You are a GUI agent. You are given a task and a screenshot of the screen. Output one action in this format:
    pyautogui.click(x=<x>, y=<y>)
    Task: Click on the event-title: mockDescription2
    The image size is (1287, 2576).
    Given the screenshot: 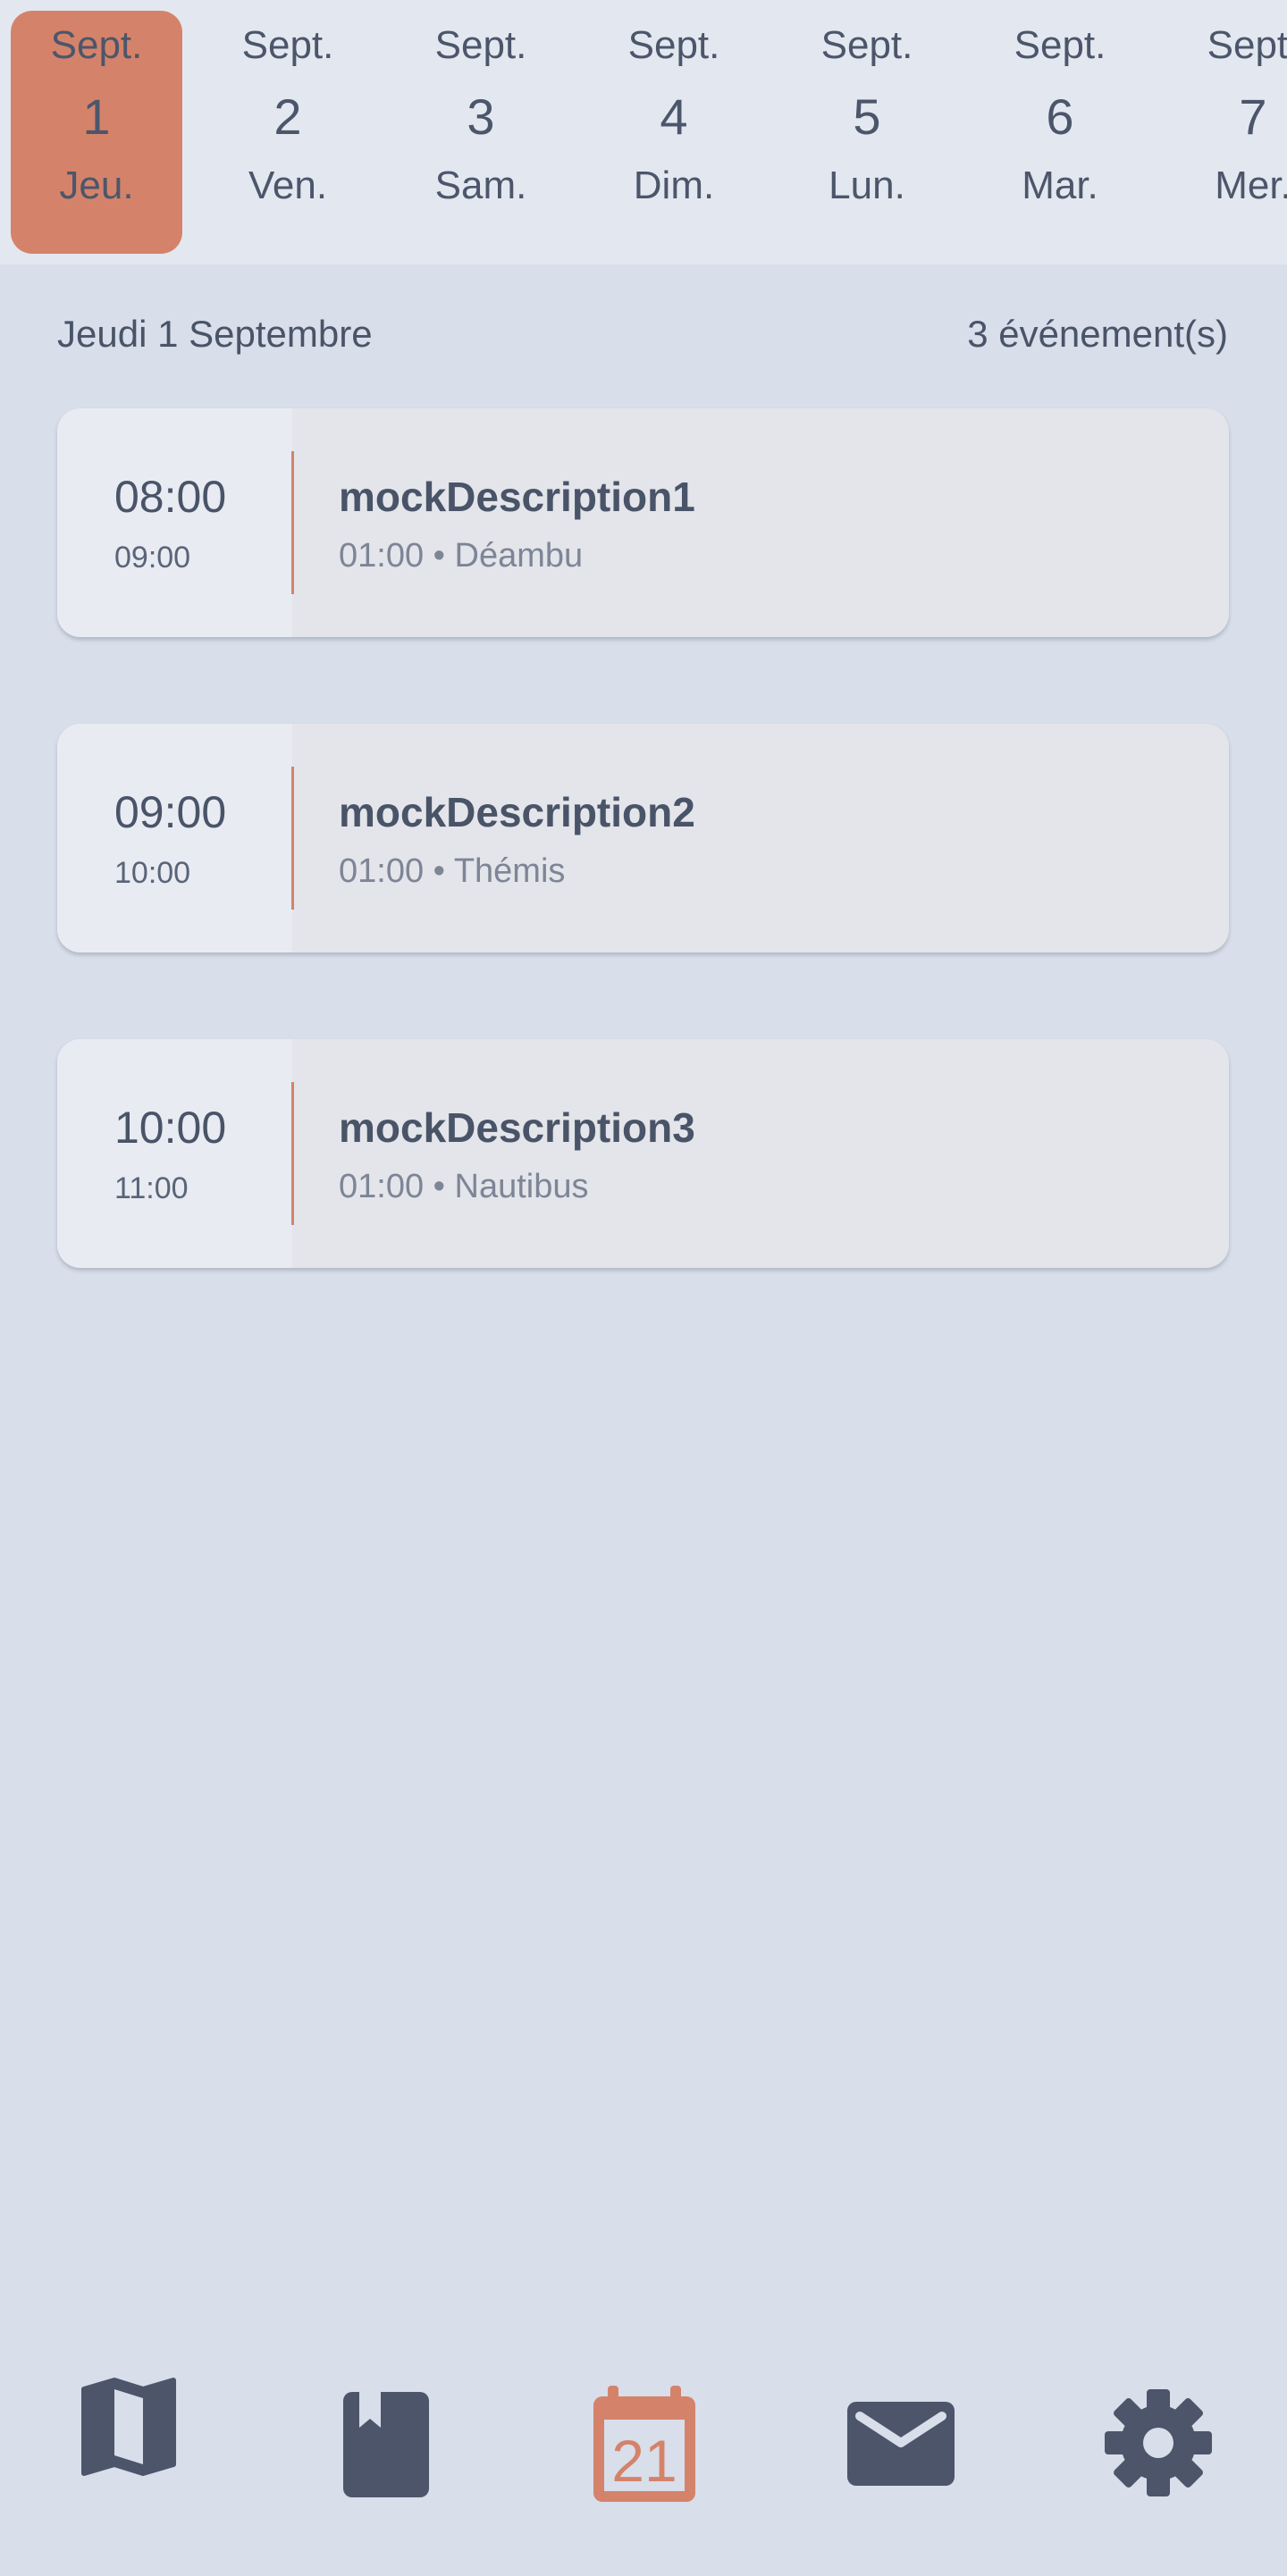 What is the action you would take?
    pyautogui.click(x=517, y=812)
    